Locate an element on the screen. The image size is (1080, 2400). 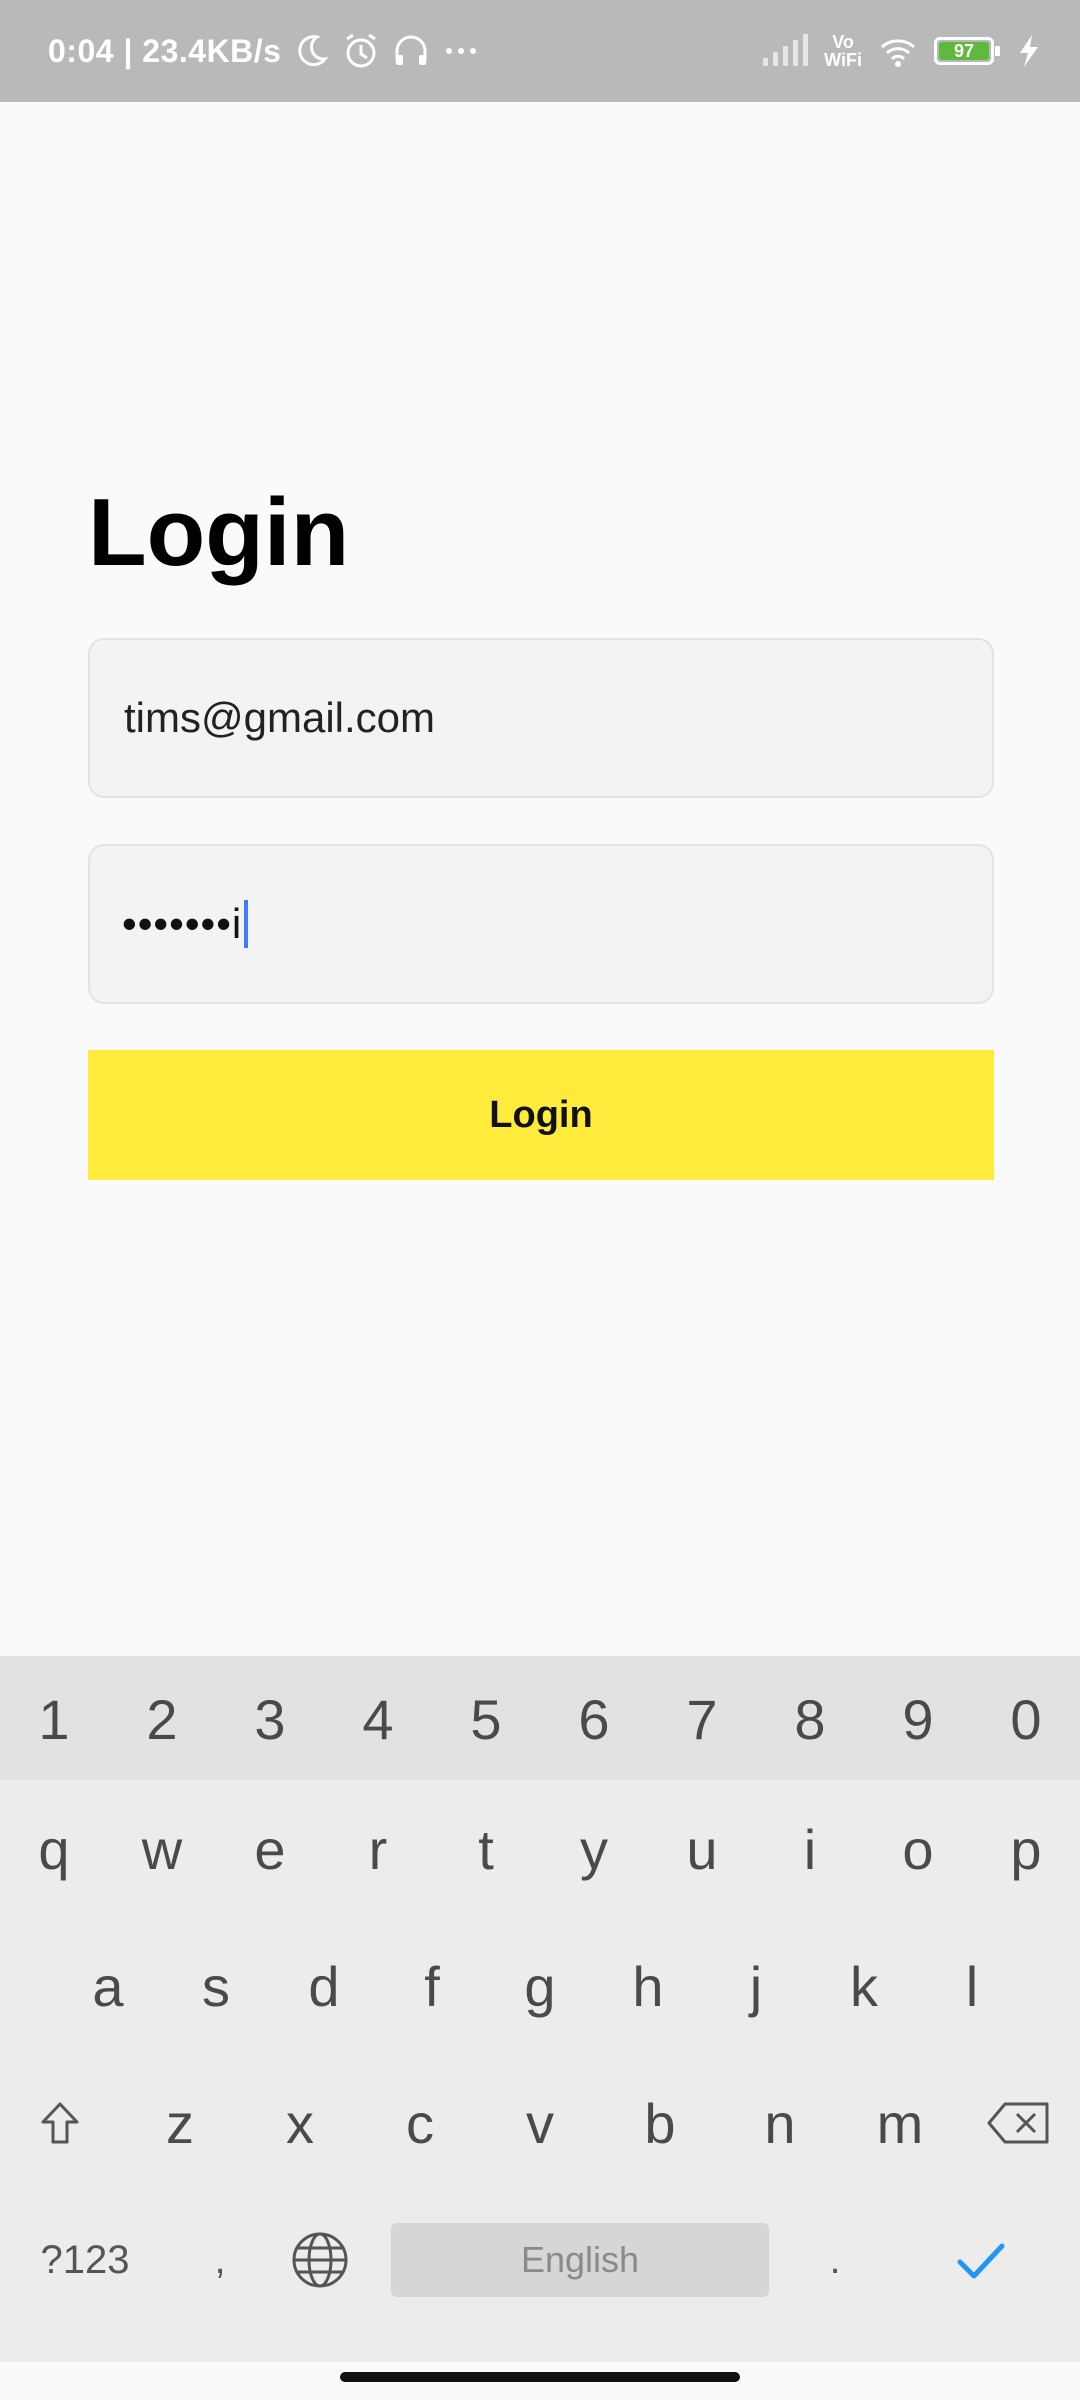
email-input is located at coordinates (557, 718).